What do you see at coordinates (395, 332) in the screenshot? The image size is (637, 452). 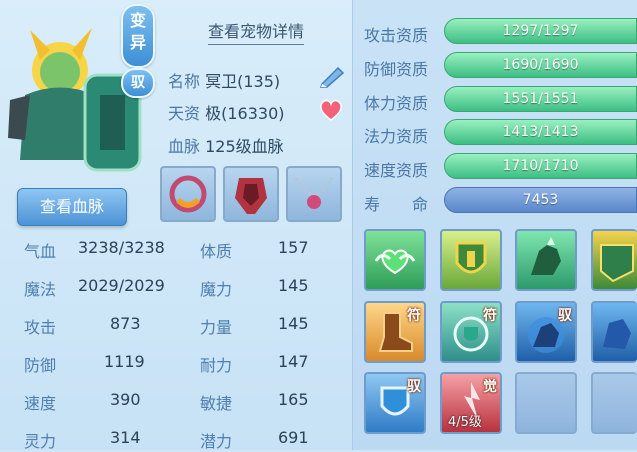 I see `skill-slot-5: 符` at bounding box center [395, 332].